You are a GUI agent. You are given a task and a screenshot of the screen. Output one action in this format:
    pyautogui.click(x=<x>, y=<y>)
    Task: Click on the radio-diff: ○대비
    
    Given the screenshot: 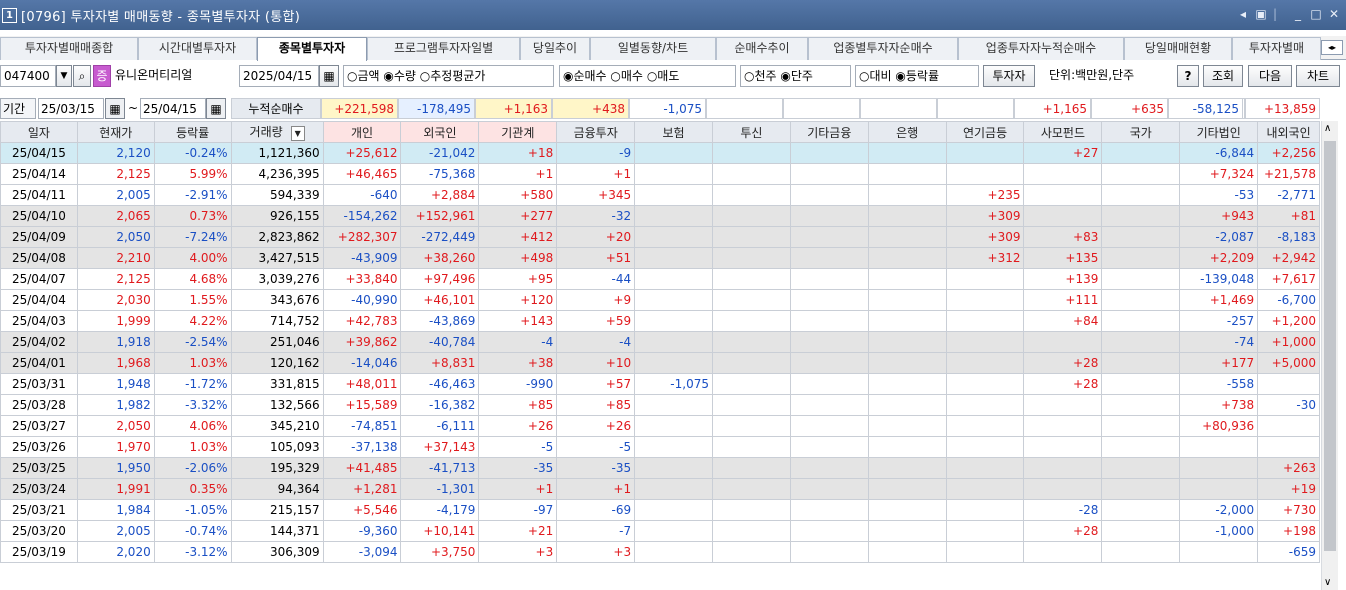 What is the action you would take?
    pyautogui.click(x=875, y=76)
    